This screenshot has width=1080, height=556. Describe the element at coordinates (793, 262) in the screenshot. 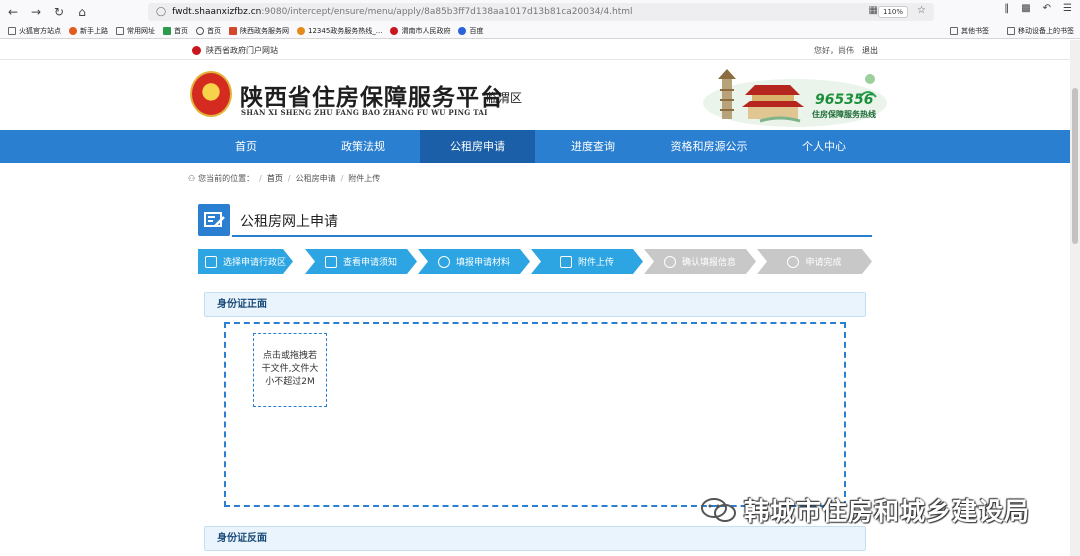

I see `check-icon` at that location.